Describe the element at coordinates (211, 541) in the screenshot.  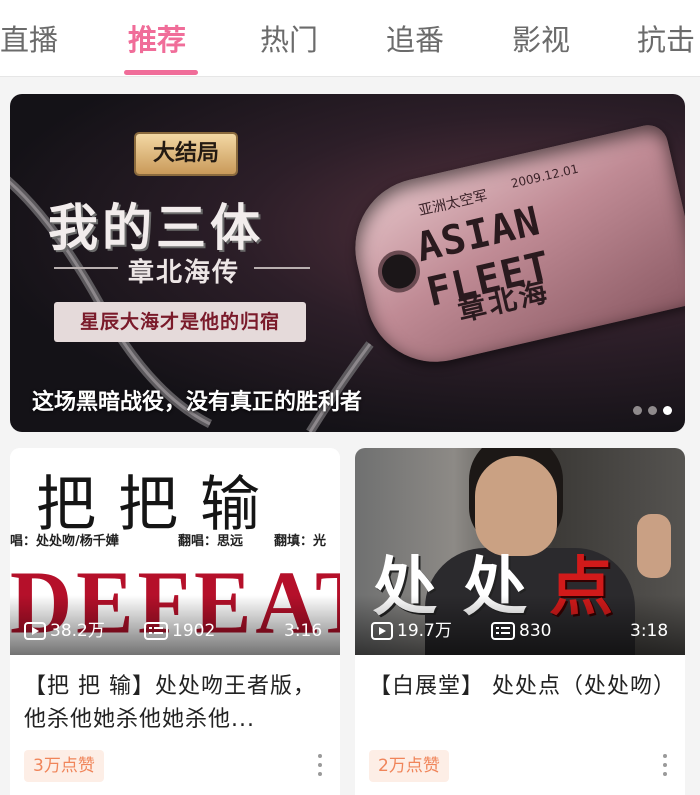
I see `thumbnail-credit: 翻唱：思远` at that location.